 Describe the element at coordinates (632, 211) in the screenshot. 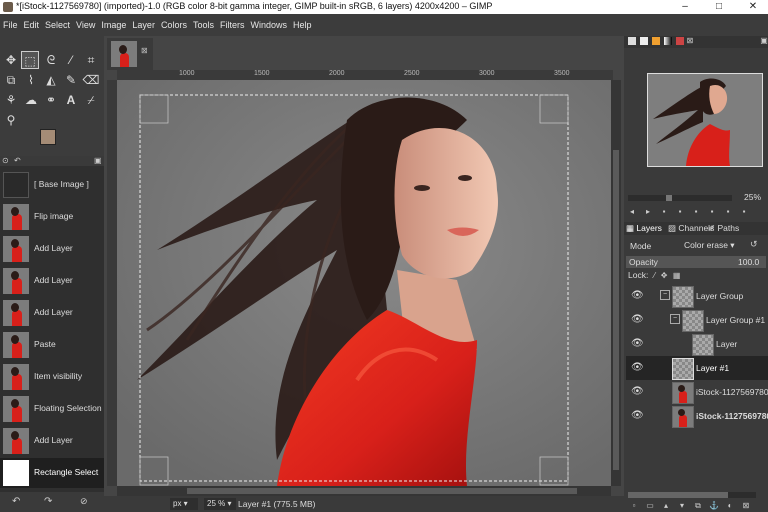

I see `nav-zoom-out-icon: ◂` at that location.